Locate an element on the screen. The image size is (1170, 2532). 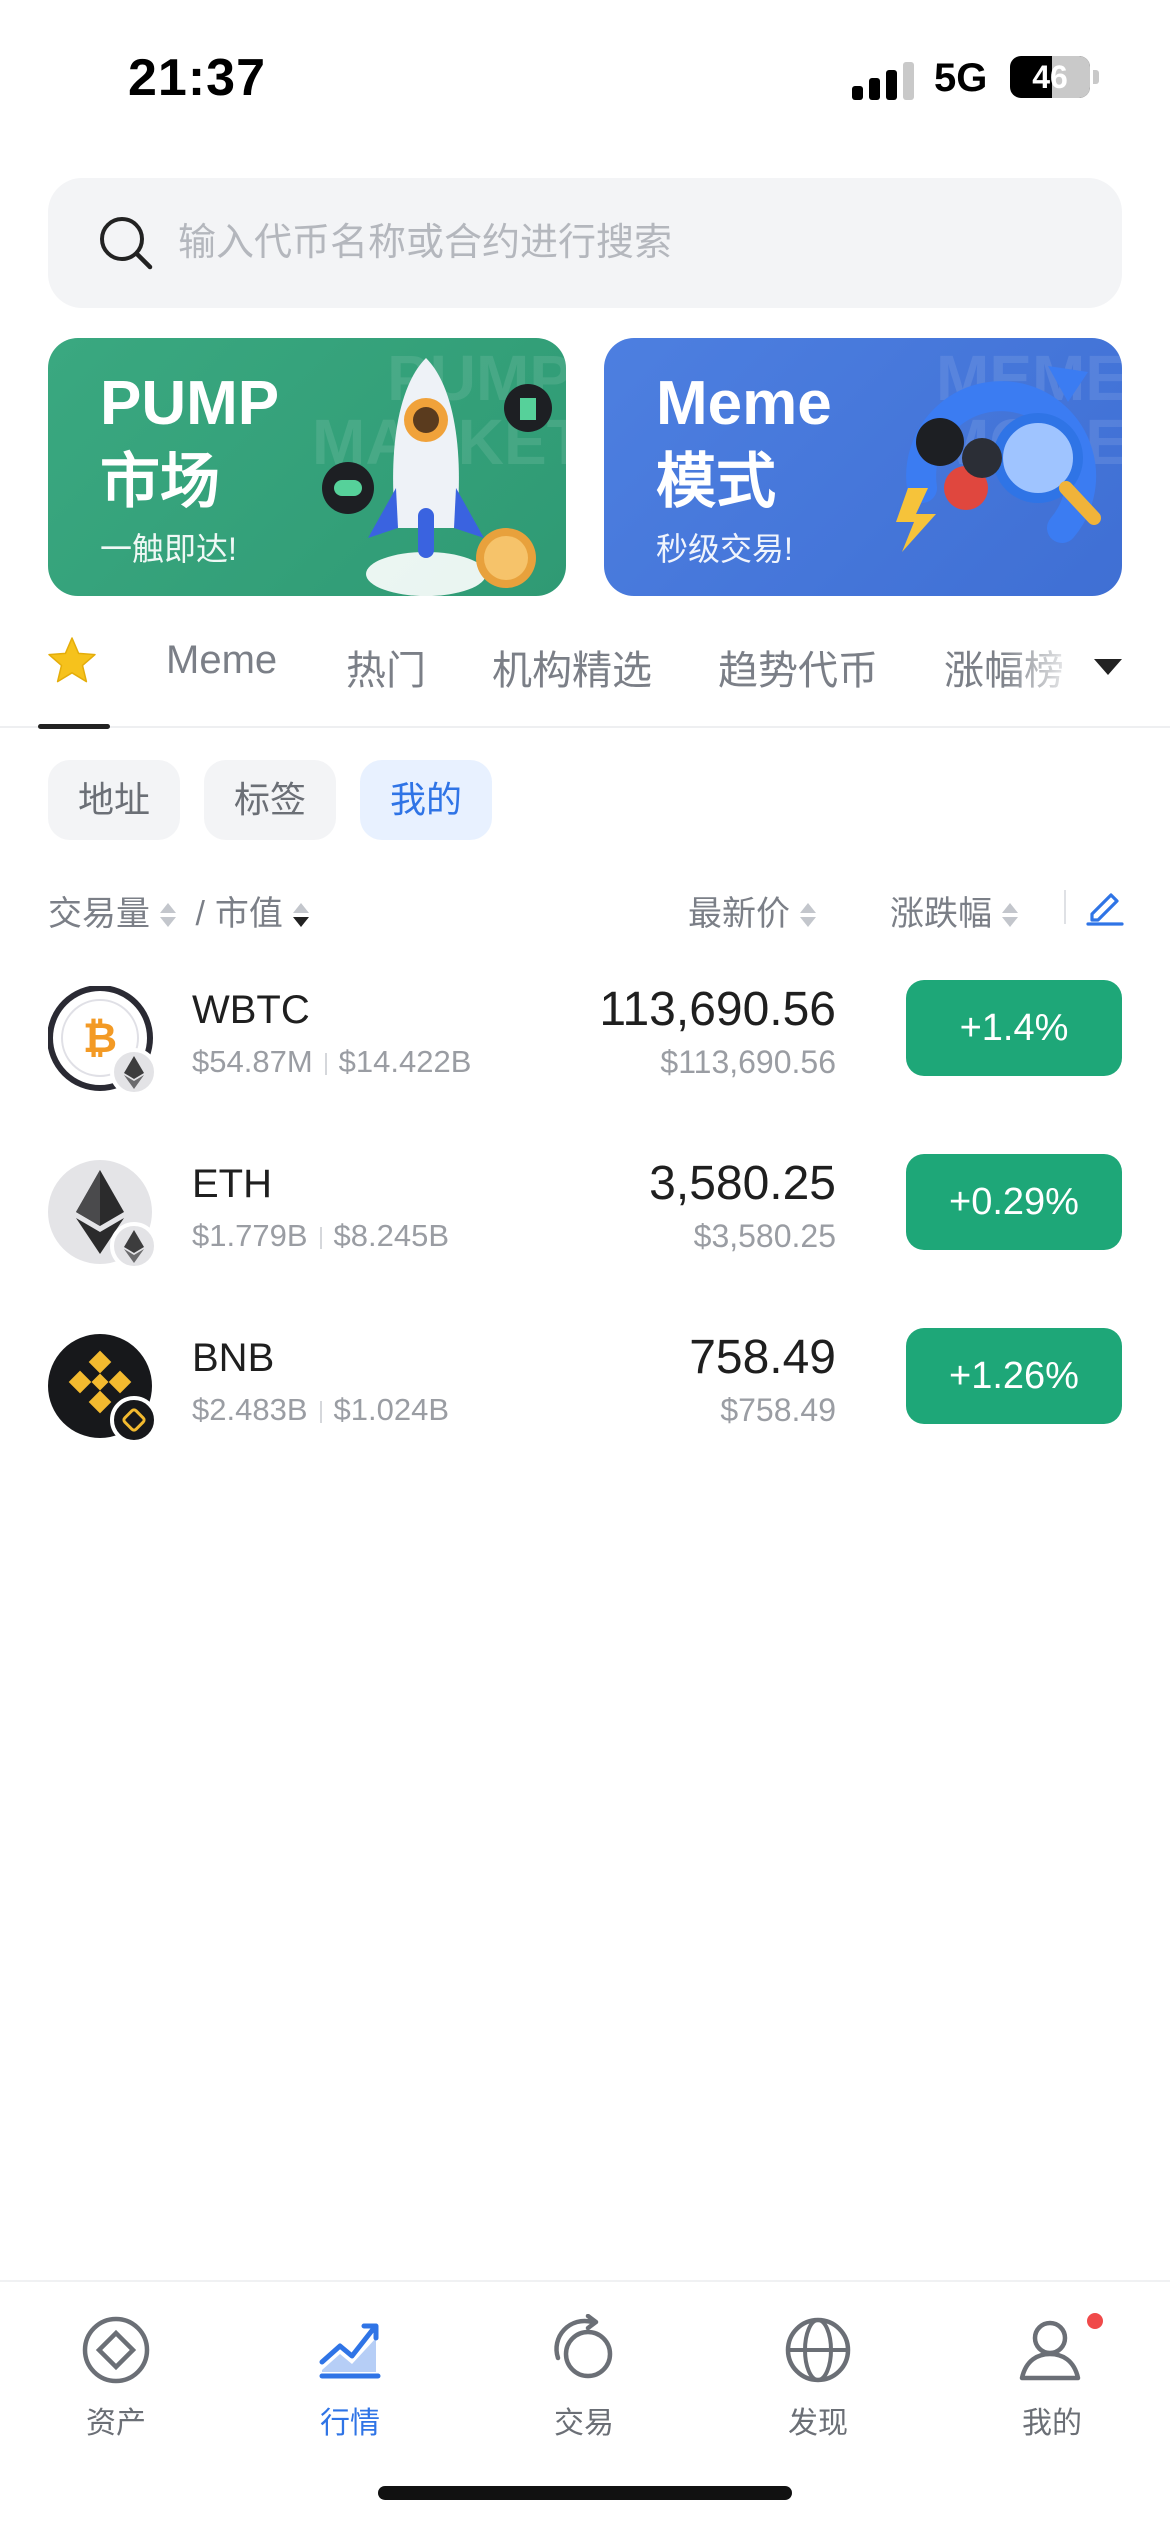
coin-price: 113,690.56 is located at coordinates (717, 1009).